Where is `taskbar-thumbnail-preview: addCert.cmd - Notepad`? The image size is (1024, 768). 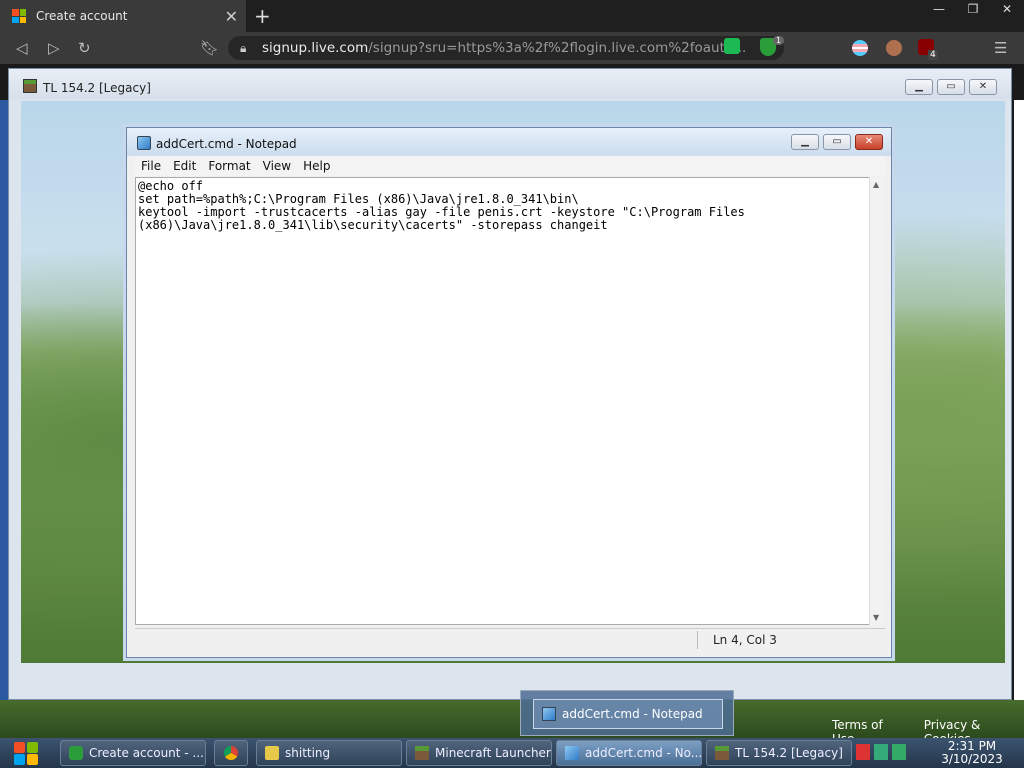
taskbar-thumbnail-preview: addCert.cmd - Notepad is located at coordinates (627, 713).